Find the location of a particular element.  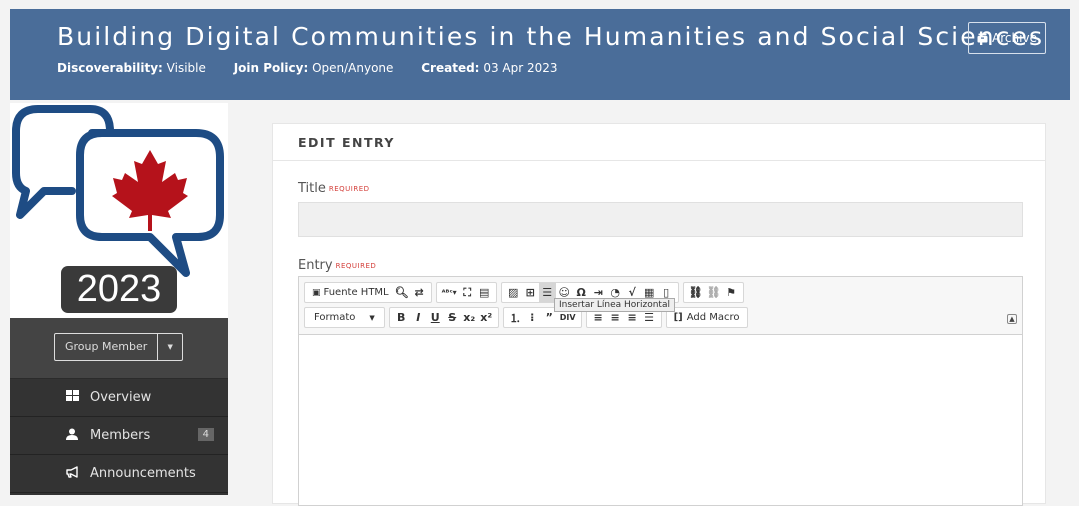

meta-join-policy: Join Policy: Open/Anyone is located at coordinates (313, 68).